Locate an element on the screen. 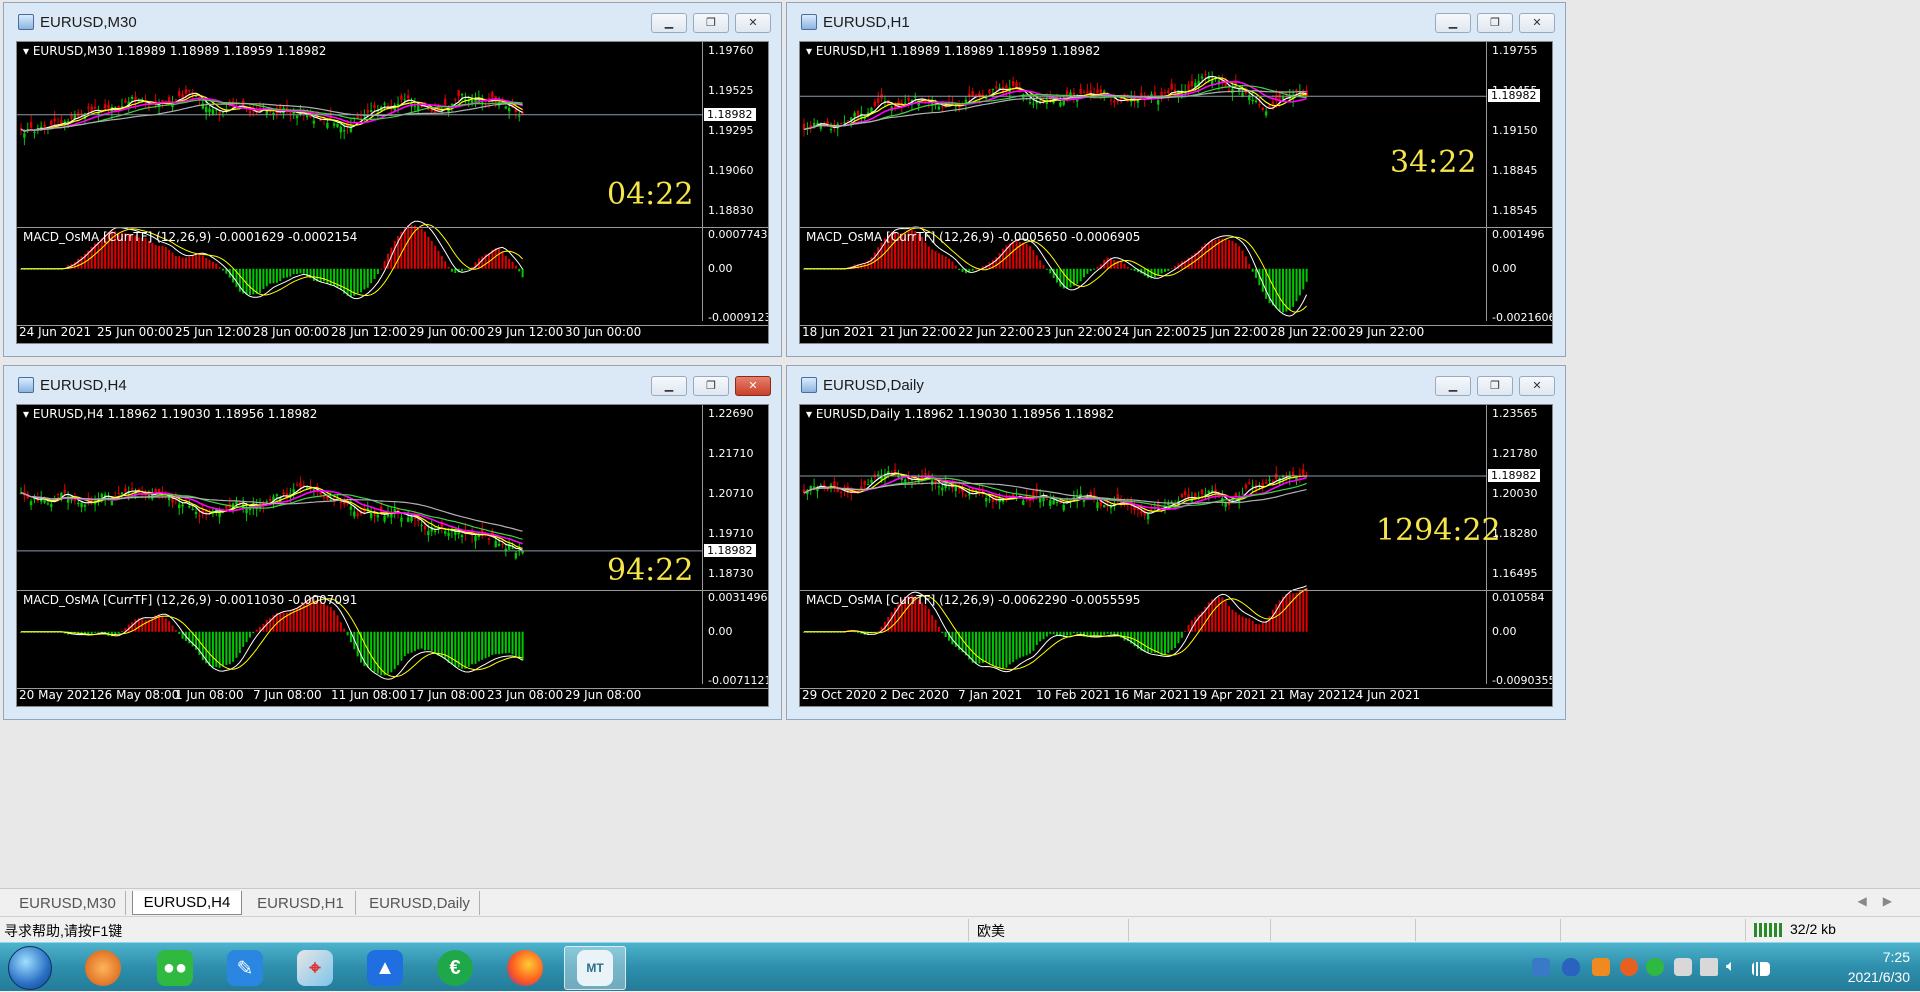 The height and width of the screenshot is (992, 1920). indicator-scale: 0.0031496 0.00 -0.0071121 is located at coordinates (733, 639).